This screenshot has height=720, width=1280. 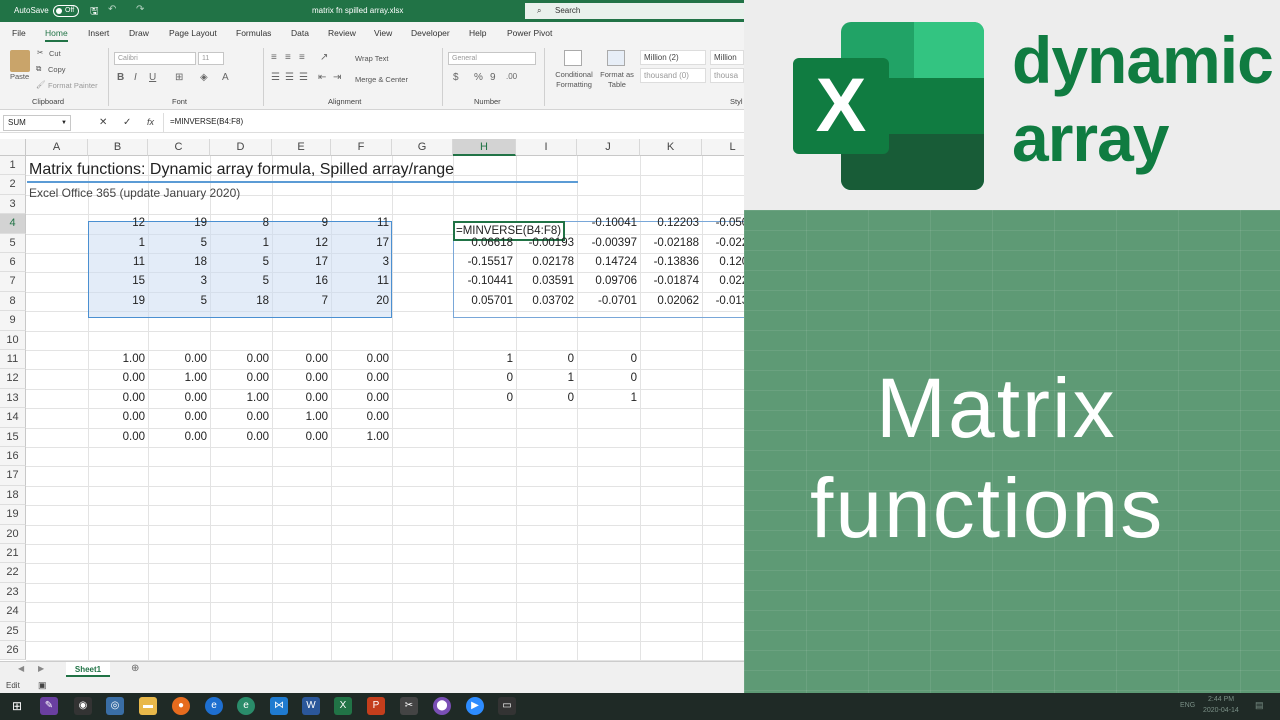 What do you see at coordinates (13, 515) in the screenshot?
I see `row-header-19: 19` at bounding box center [13, 515].